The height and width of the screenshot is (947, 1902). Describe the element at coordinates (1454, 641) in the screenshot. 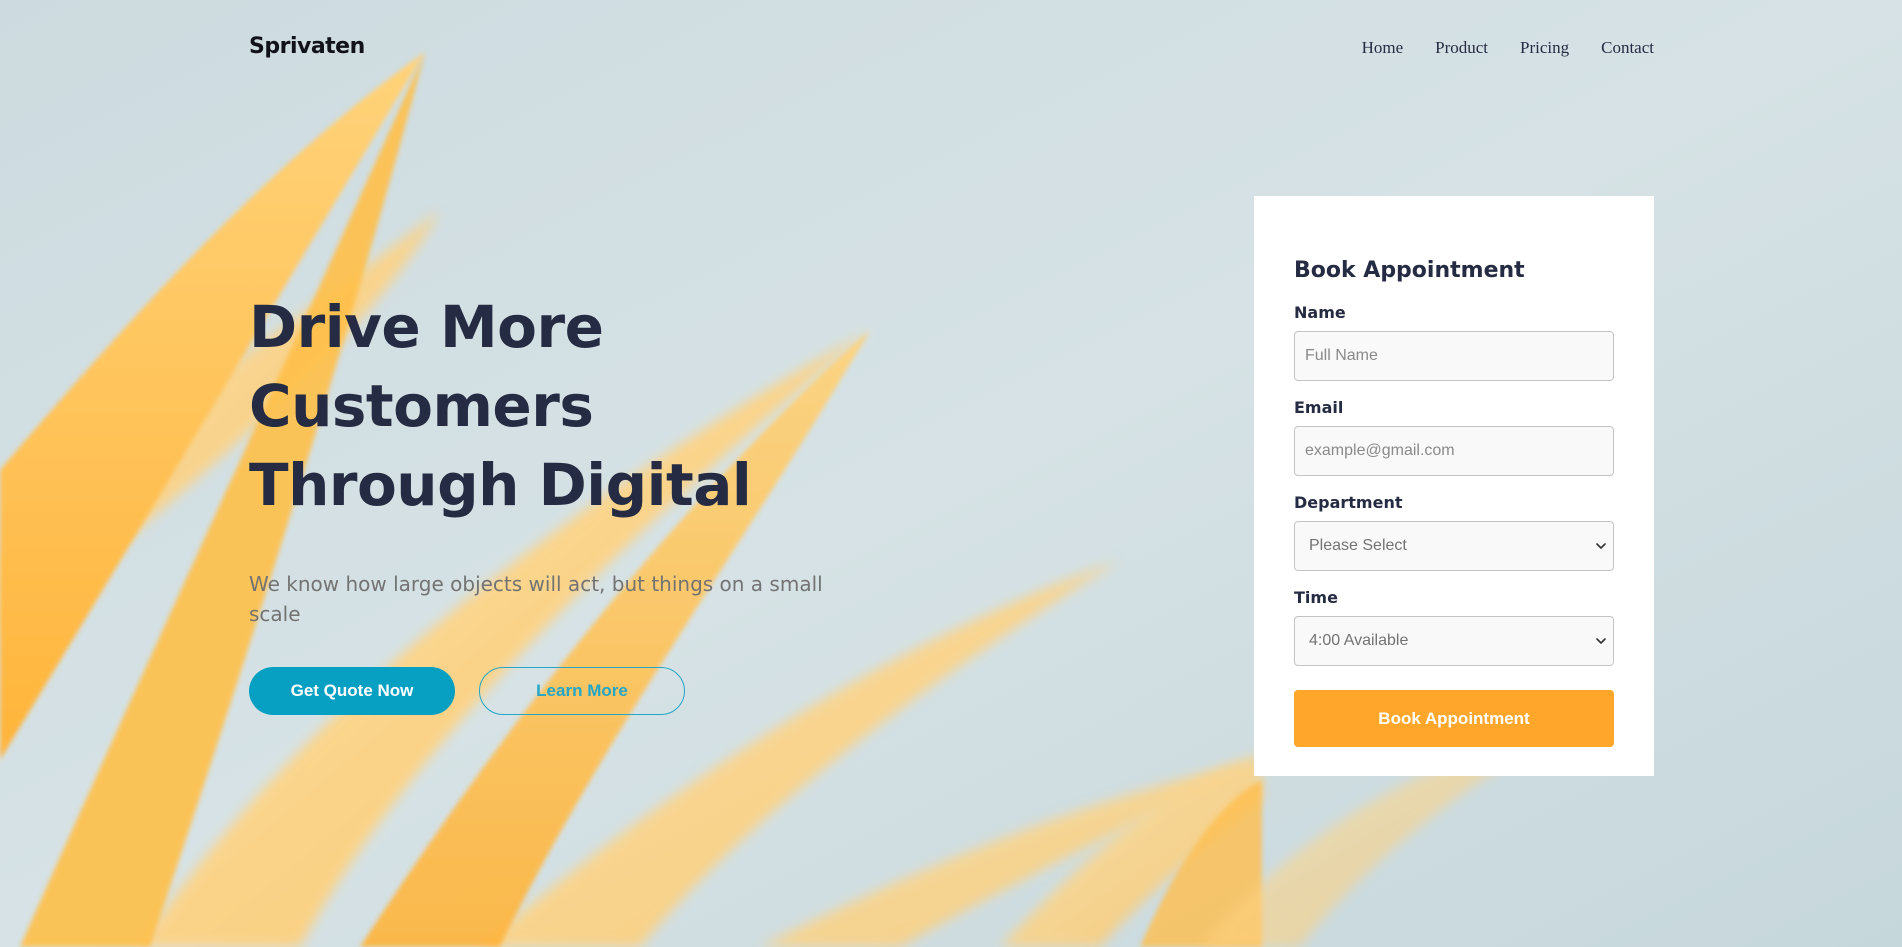

I see `time-select: 4:00 Available` at that location.